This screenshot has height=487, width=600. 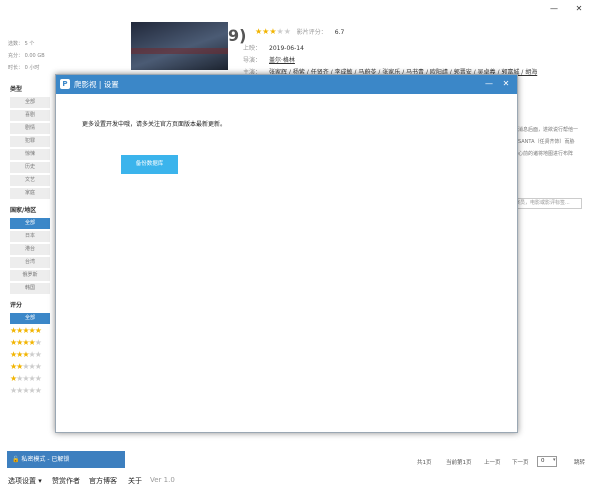 I want to click on dialog-title: 爬影视 | 设置, so click(x=96, y=84).